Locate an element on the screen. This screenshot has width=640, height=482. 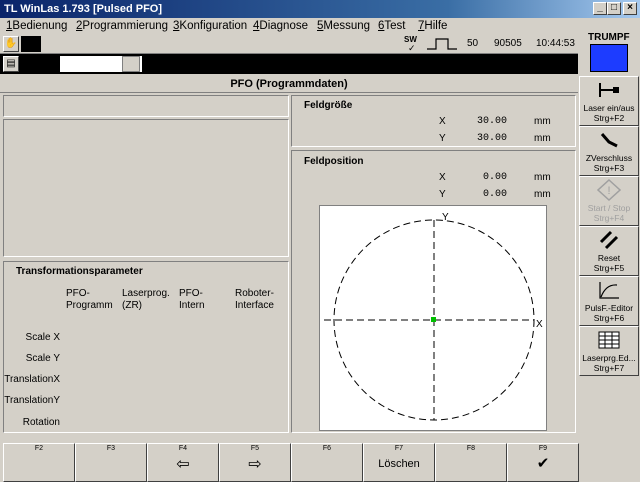
pulse-icon is located at coordinates (442, 44).